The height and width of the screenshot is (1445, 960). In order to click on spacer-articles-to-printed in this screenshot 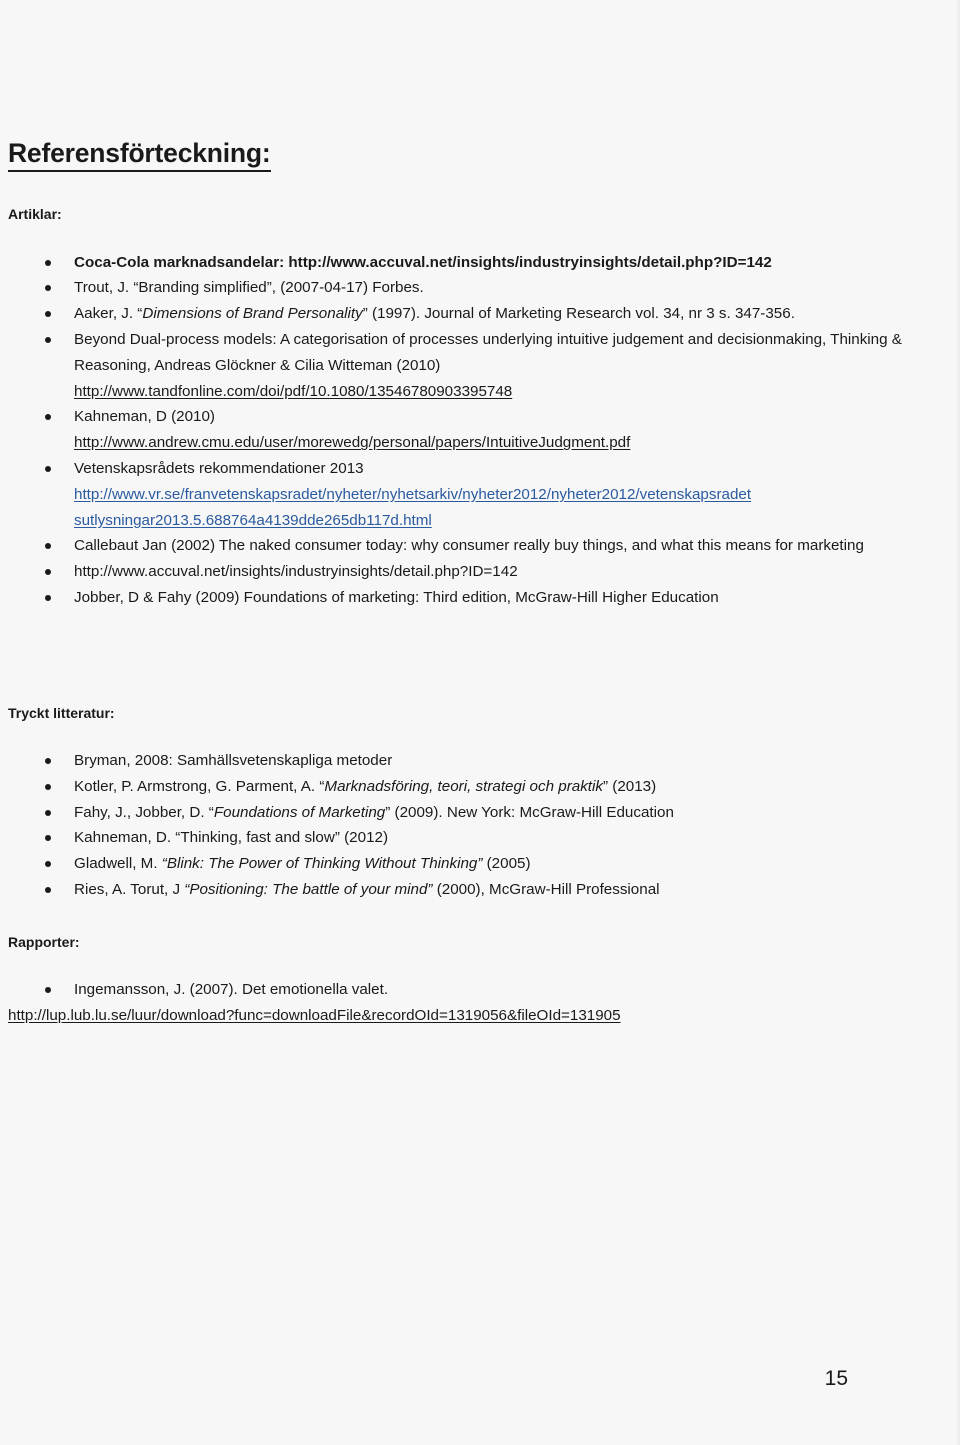, I will do `click(480, 657)`.